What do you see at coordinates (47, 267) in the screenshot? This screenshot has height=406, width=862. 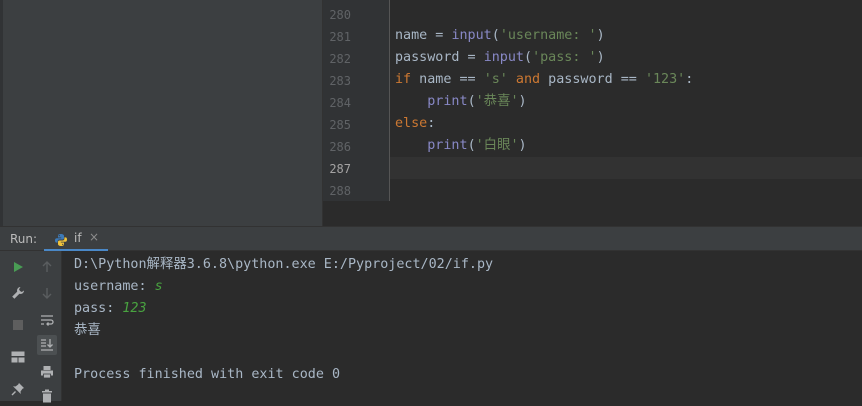 I see `up-arrow-icon` at bounding box center [47, 267].